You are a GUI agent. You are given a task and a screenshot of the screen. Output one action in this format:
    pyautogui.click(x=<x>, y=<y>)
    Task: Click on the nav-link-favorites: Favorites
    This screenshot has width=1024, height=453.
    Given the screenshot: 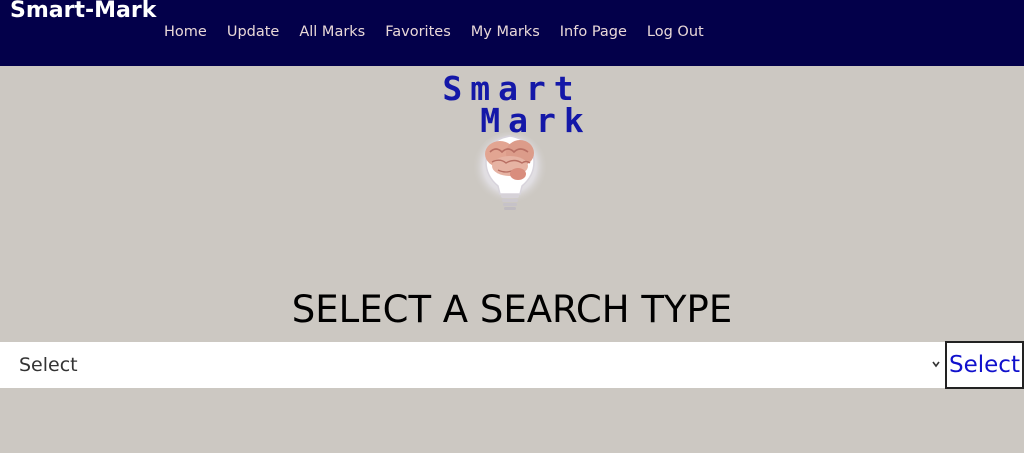 What is the action you would take?
    pyautogui.click(x=418, y=32)
    